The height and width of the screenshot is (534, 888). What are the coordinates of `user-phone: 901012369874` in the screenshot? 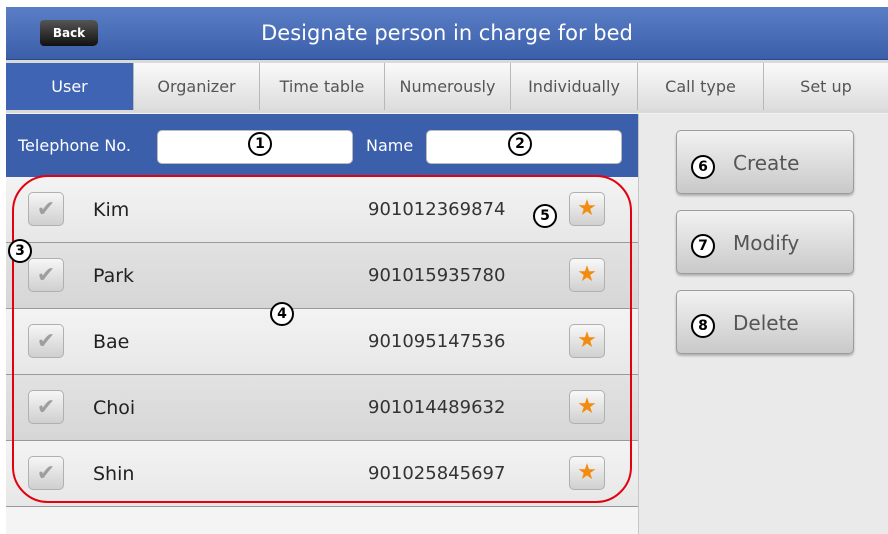 It's located at (437, 209).